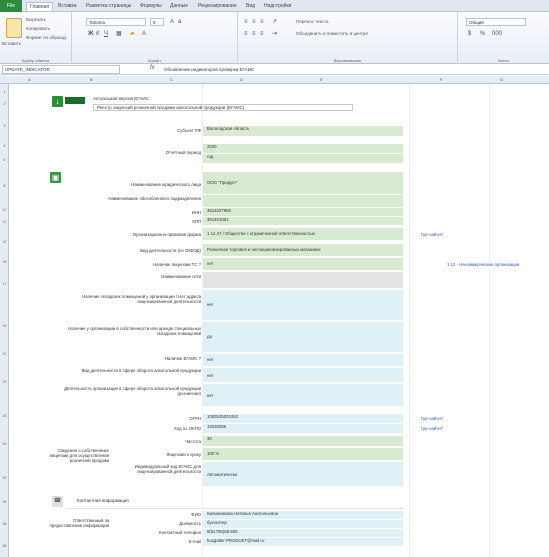 This screenshot has width=549, height=557. What do you see at coordinates (469, 34) in the screenshot?
I see `currency-icon: $` at bounding box center [469, 34].